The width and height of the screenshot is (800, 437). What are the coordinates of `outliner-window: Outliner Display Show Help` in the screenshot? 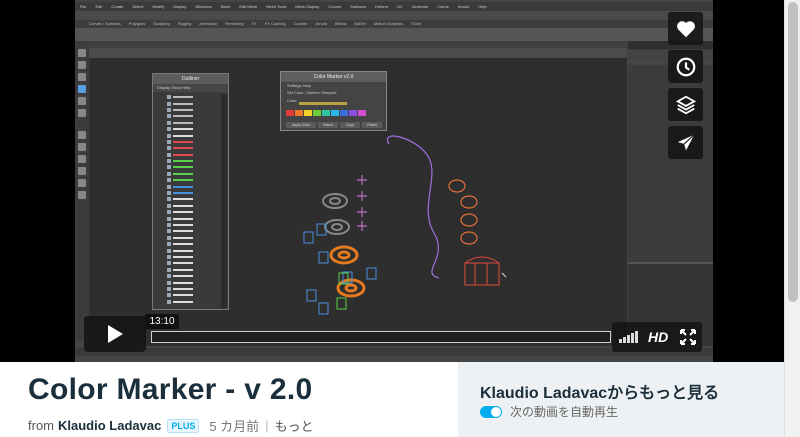 It's located at (190, 191).